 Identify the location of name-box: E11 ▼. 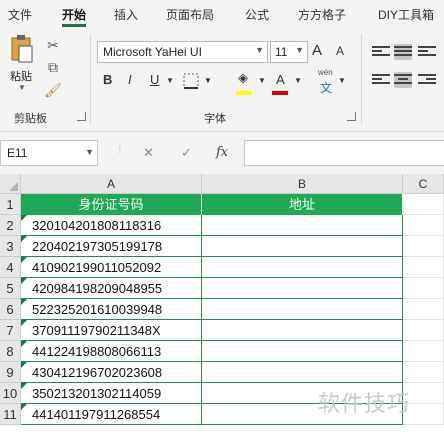
(49, 153).